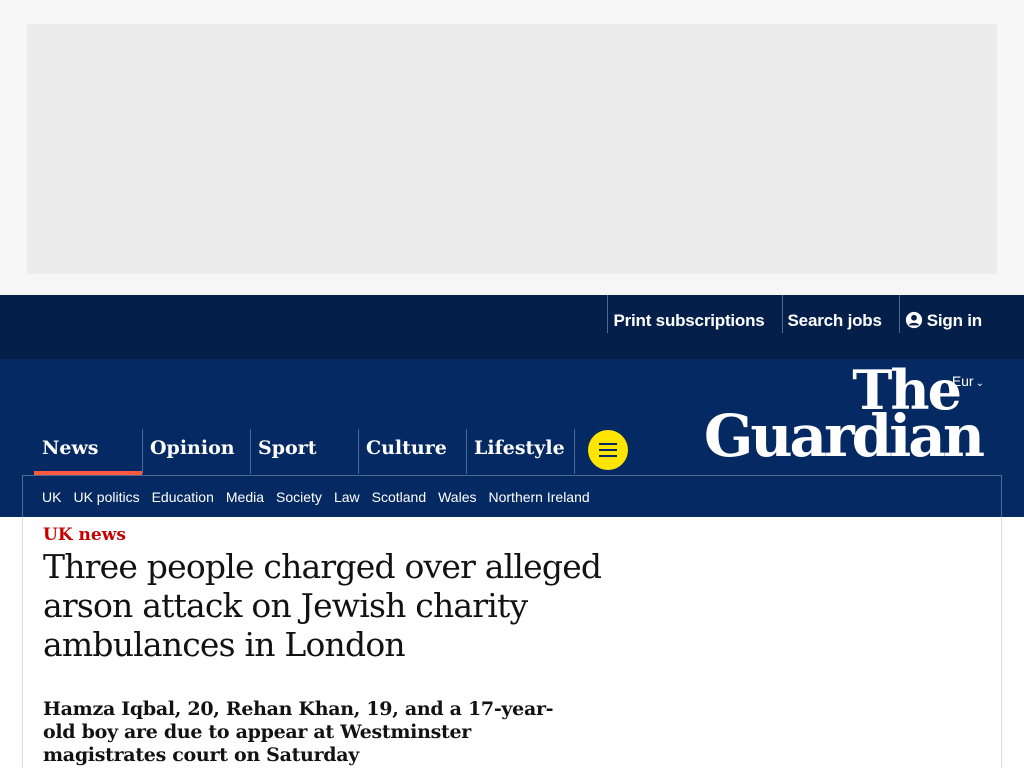 The height and width of the screenshot is (768, 1024). I want to click on top-bar: Print subscriptions Search jobs Sign in, so click(512, 327).